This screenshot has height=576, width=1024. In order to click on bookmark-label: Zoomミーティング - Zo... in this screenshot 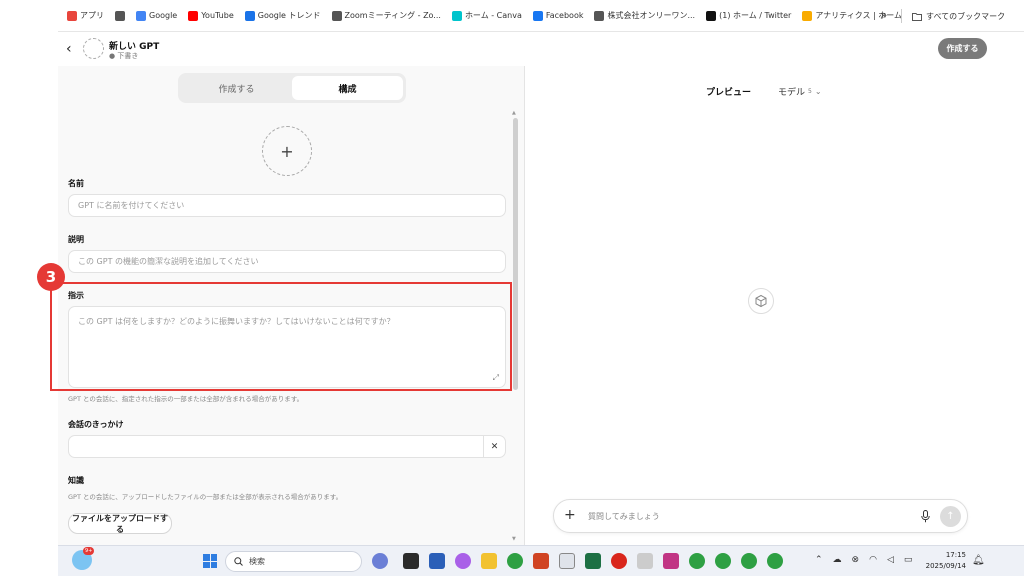, I will do `click(392, 15)`.